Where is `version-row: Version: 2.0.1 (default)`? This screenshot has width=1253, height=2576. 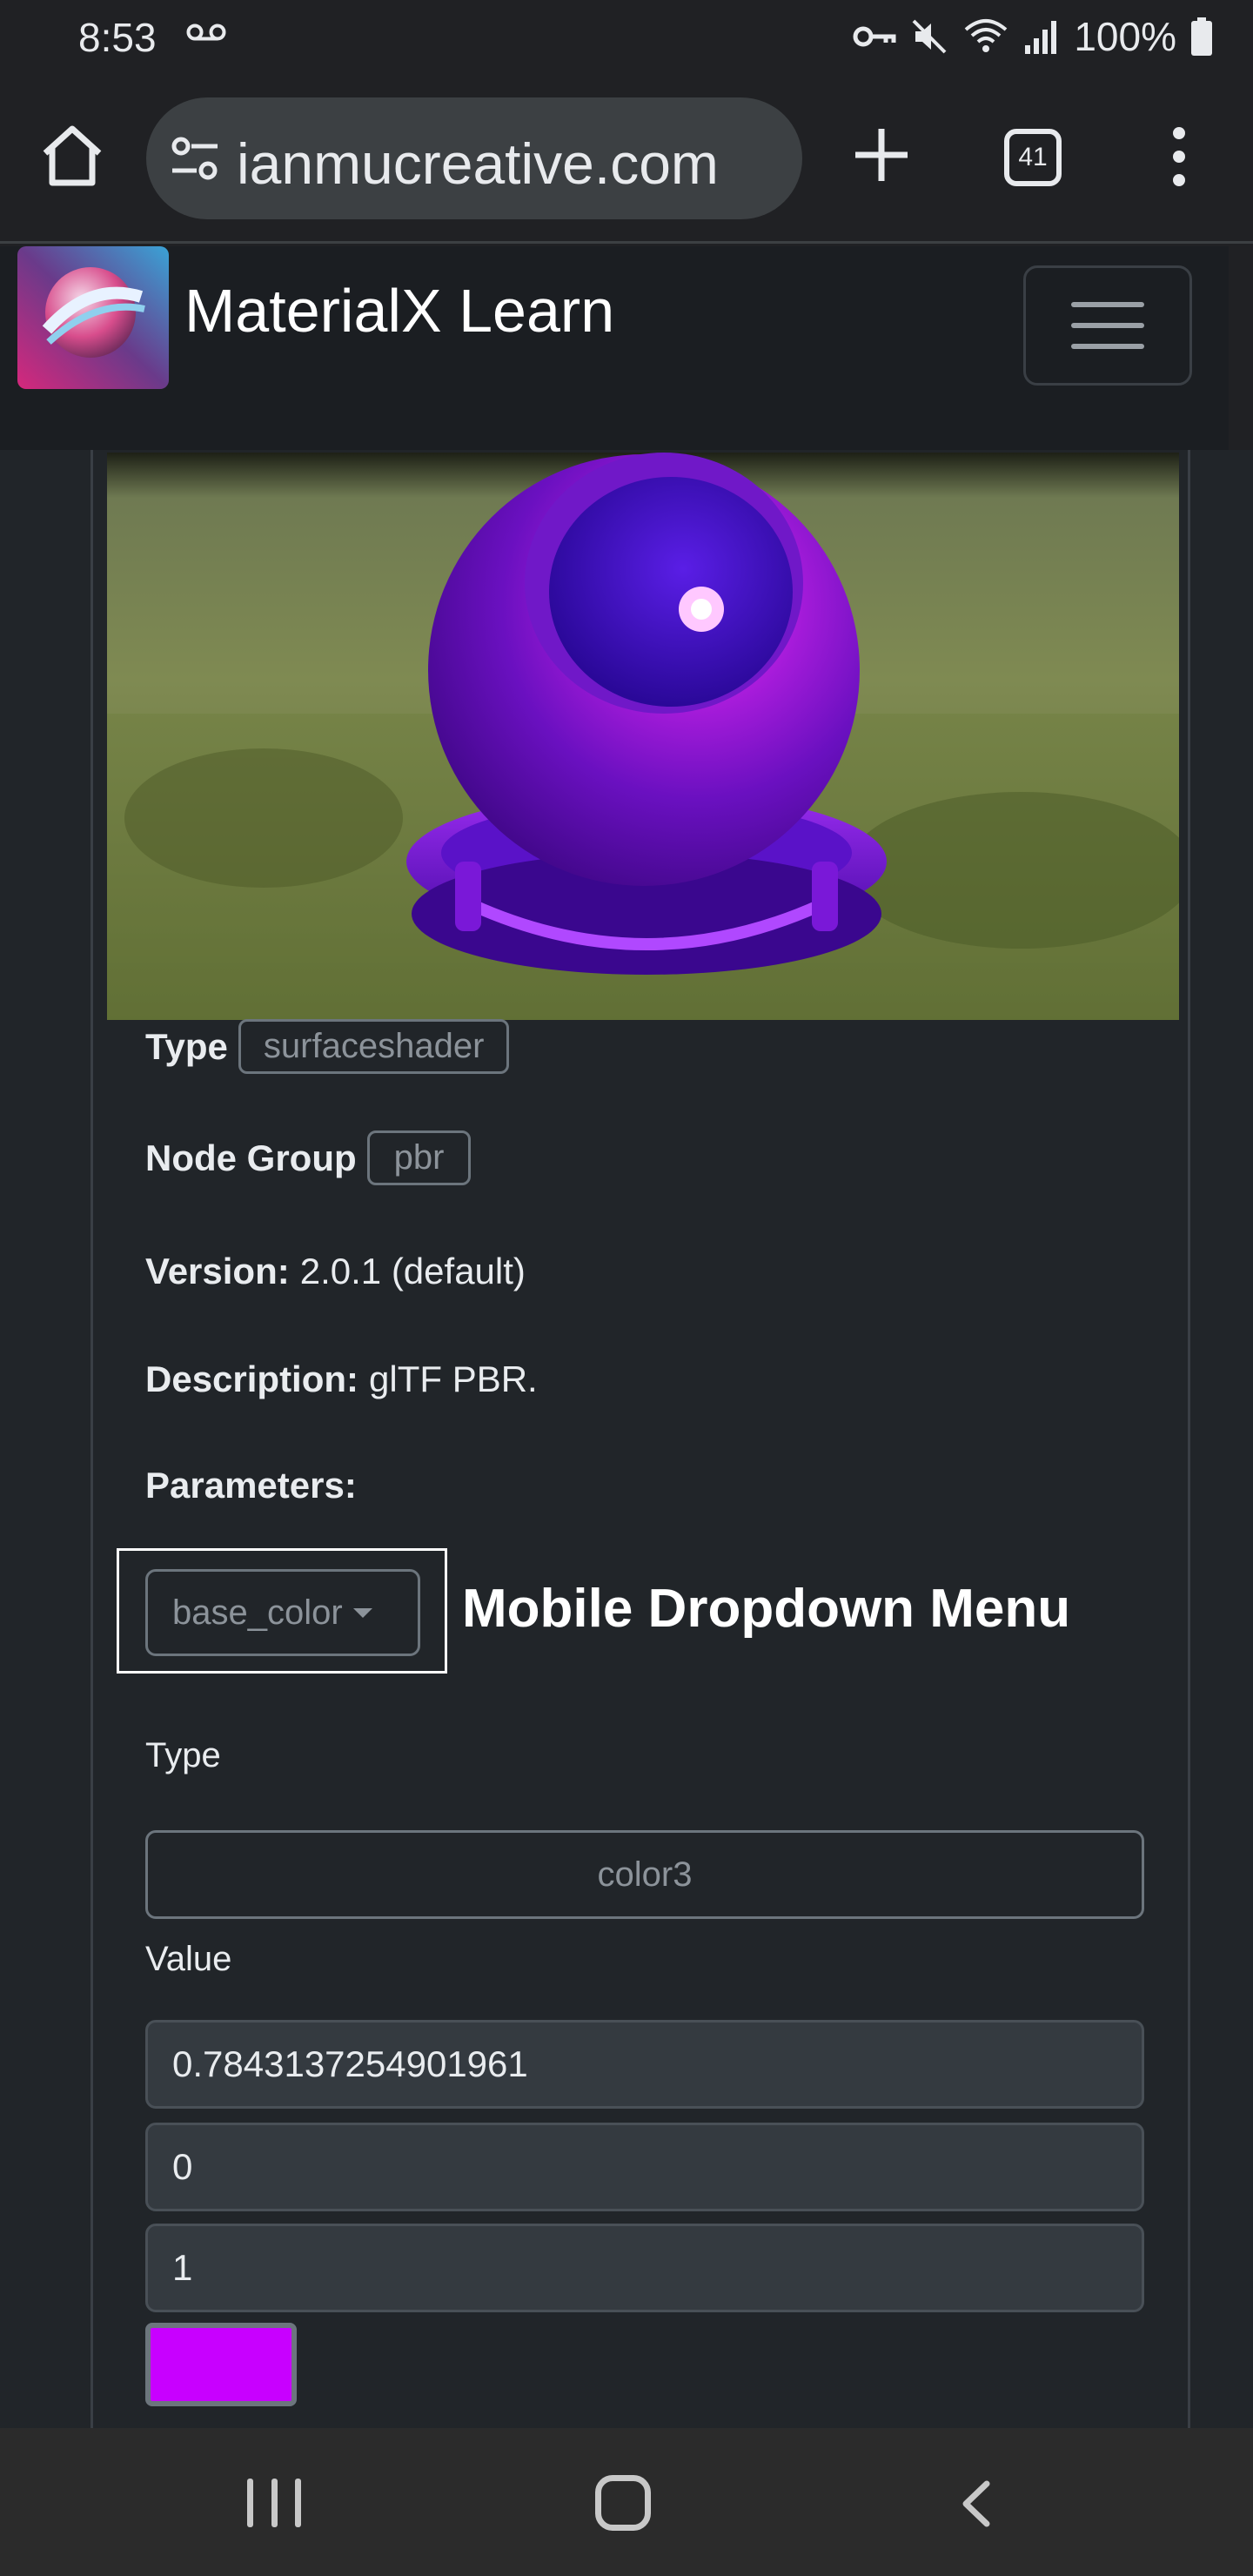
version-row: Version: 2.0.1 (default) is located at coordinates (335, 1271).